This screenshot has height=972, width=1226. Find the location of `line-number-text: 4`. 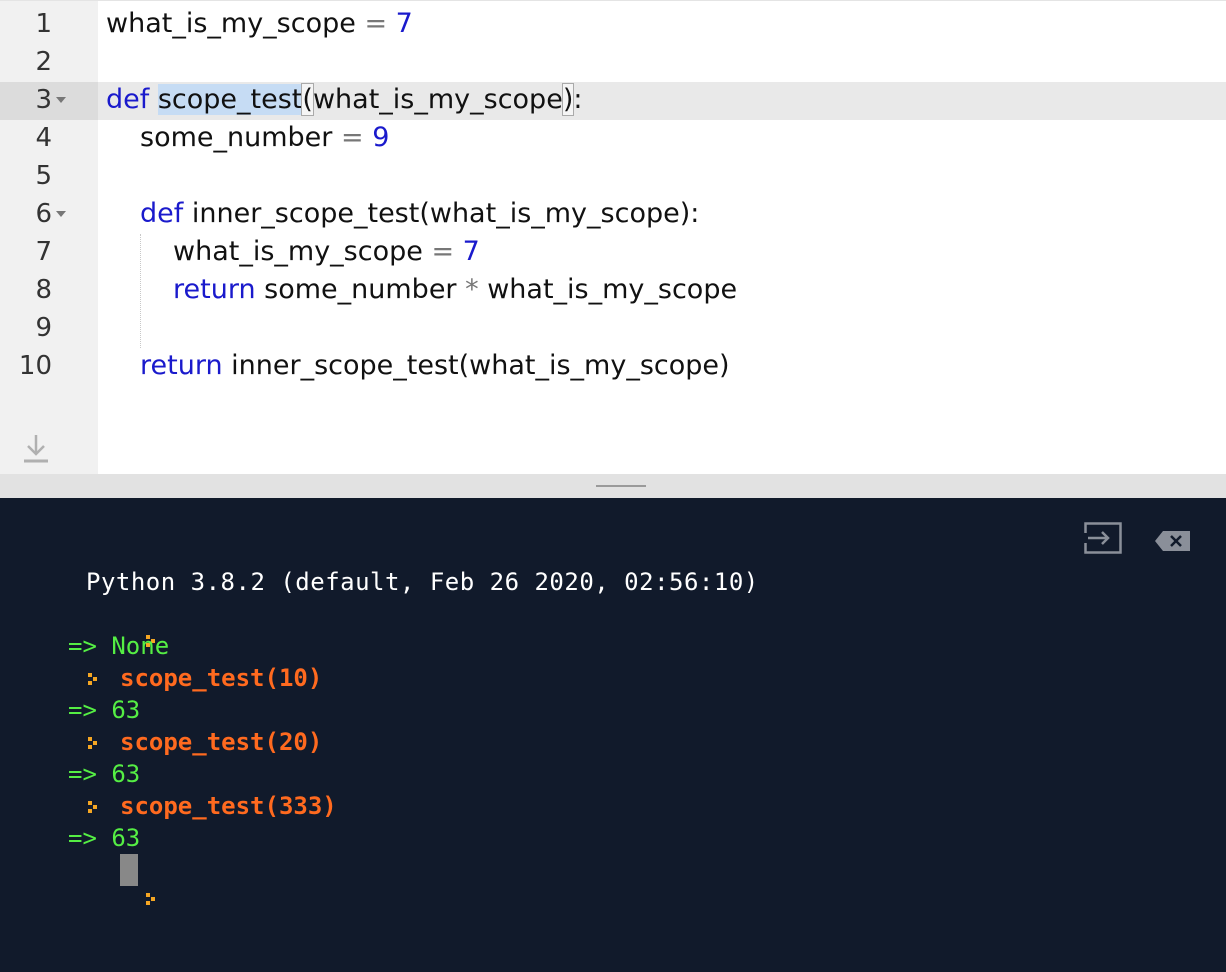

line-number-text: 4 is located at coordinates (43, 138).